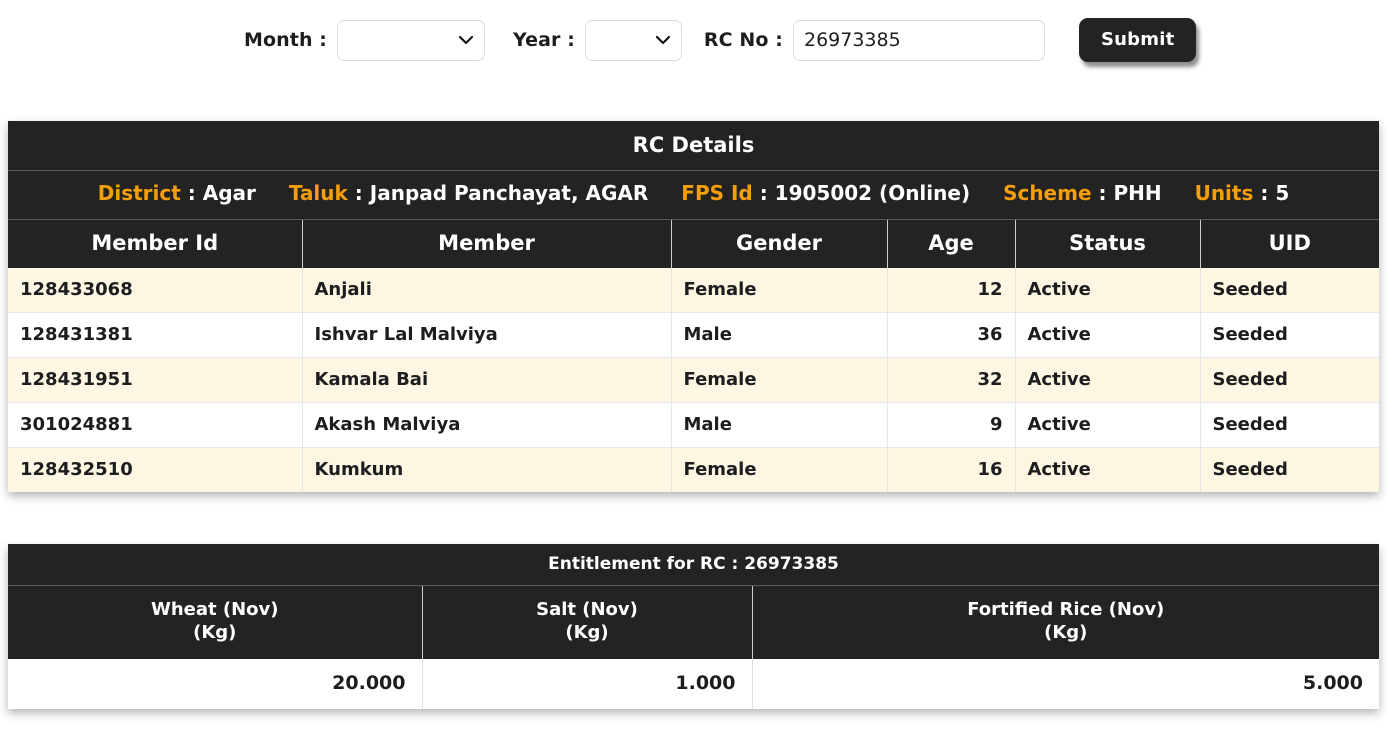  Describe the element at coordinates (1066, 609) in the screenshot. I see `col-fortified-rice-name: Fortified Rice (Nov)` at that location.